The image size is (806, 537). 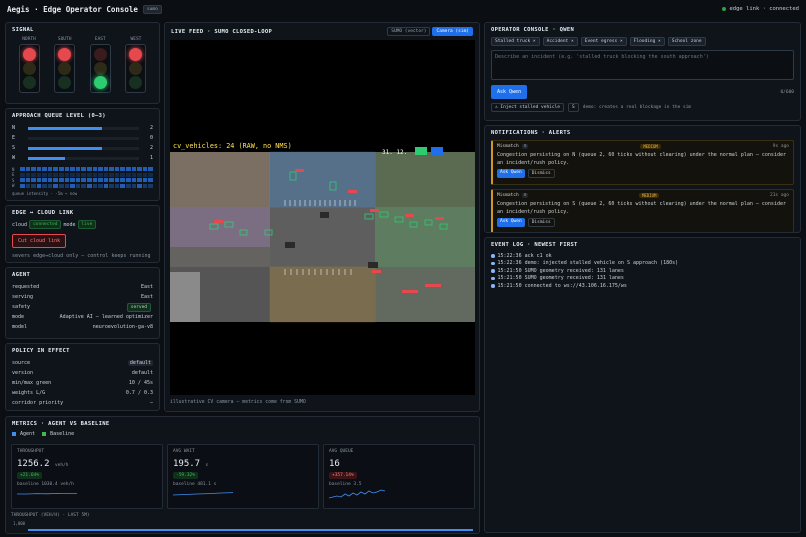 I want to click on ask-qwen-button: Ask Qwen, so click(x=509, y=92).